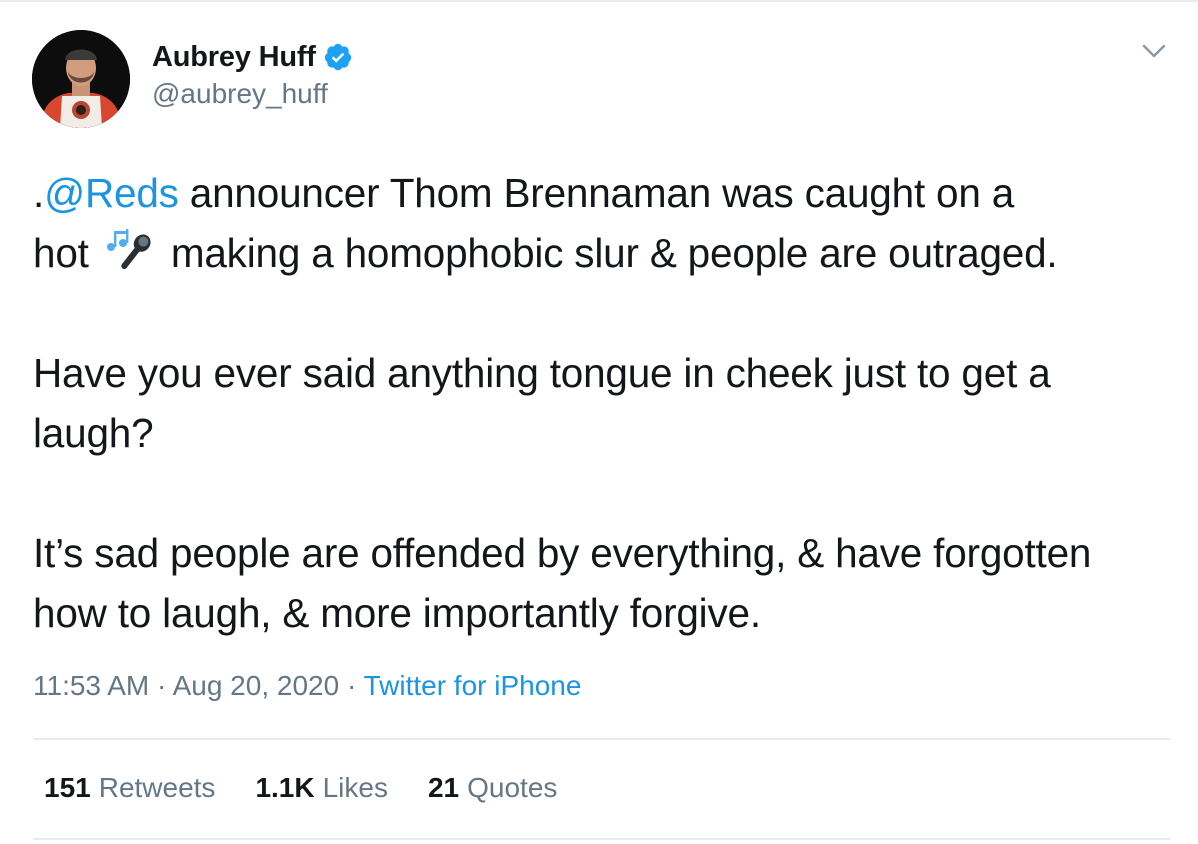 The width and height of the screenshot is (1198, 844). I want to click on retweets-count: 151, so click(67, 787).